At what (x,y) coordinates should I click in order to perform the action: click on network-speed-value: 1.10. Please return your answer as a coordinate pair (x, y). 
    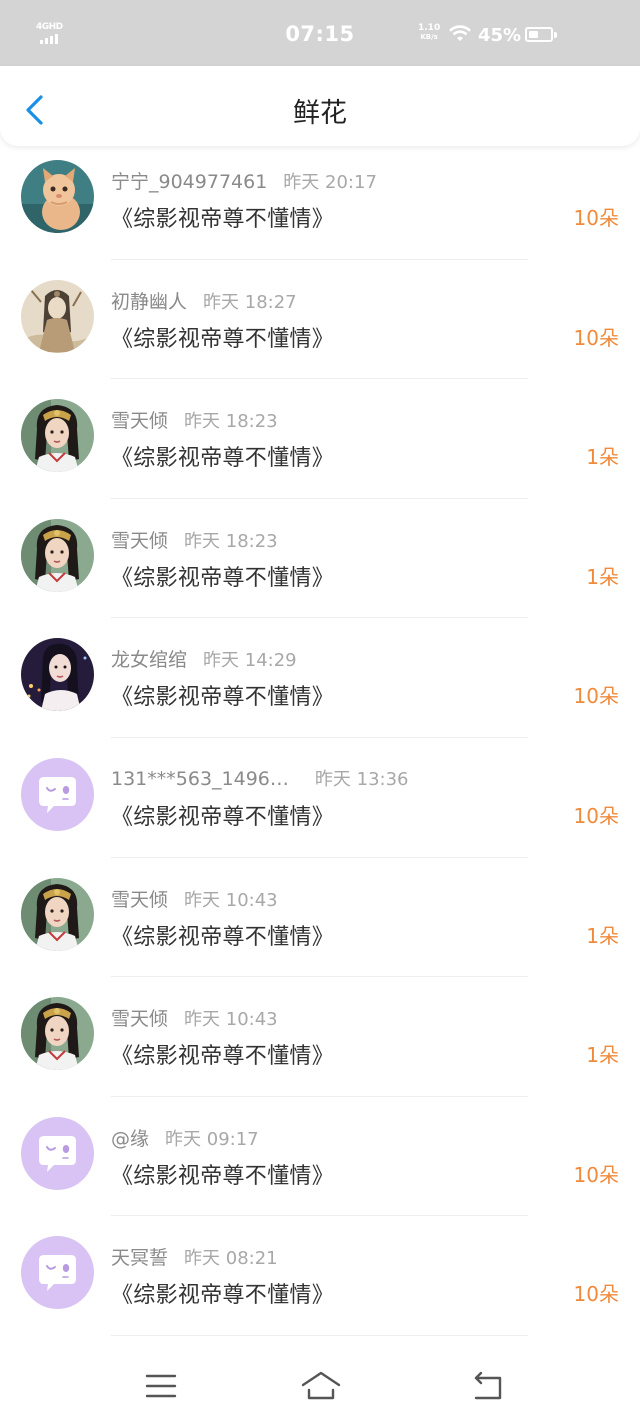
    Looking at the image, I should click on (429, 28).